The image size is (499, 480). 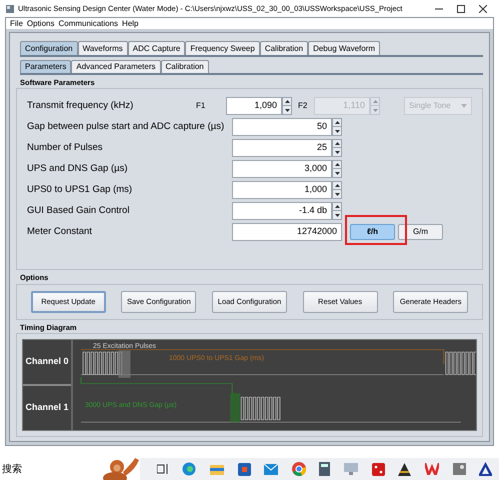 What do you see at coordinates (299, 469) in the screenshot?
I see `chrome-icon` at bounding box center [299, 469].